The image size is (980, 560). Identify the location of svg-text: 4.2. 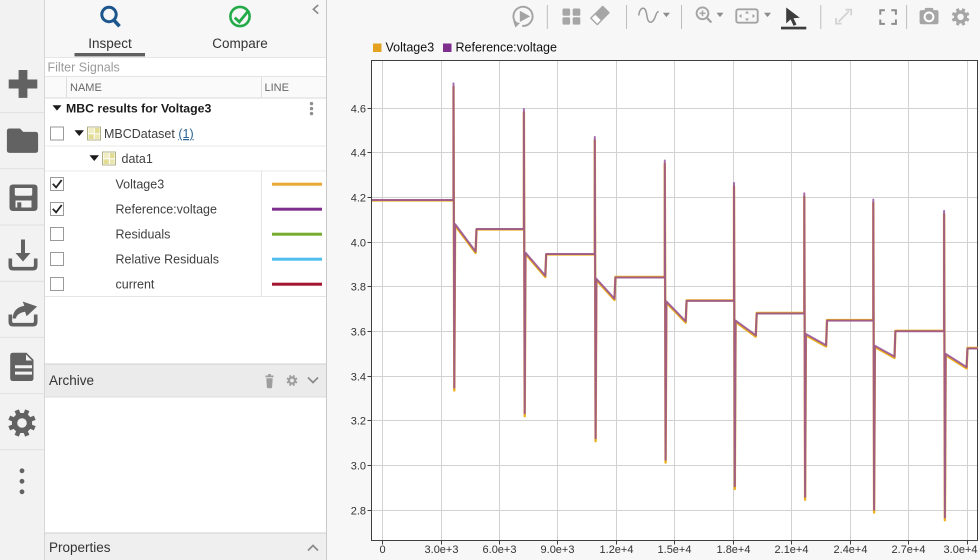
(358, 198).